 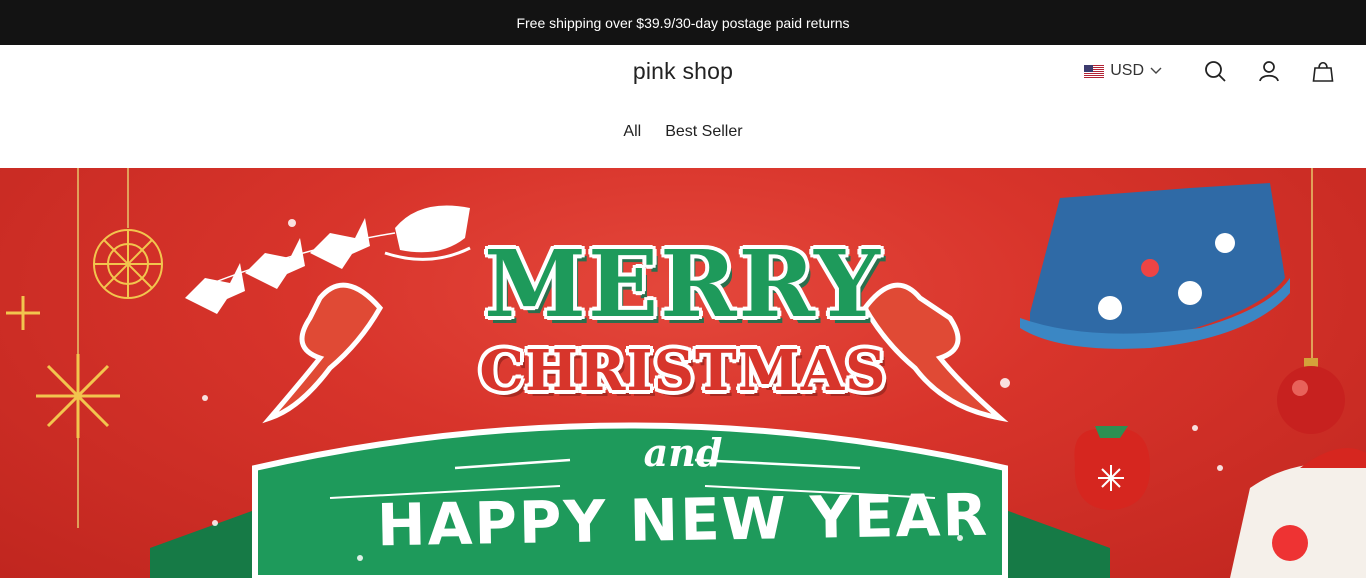 I want to click on bag-icon, so click(x=1323, y=71).